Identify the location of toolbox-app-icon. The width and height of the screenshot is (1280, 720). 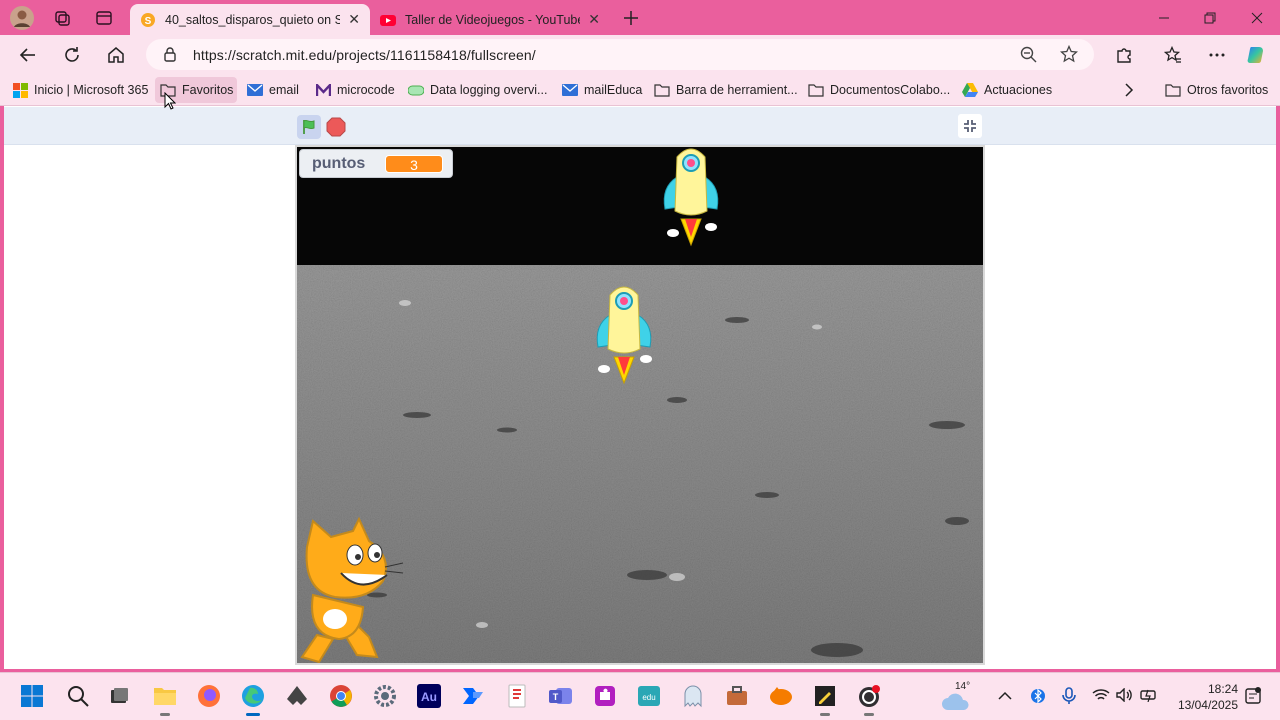
(737, 696).